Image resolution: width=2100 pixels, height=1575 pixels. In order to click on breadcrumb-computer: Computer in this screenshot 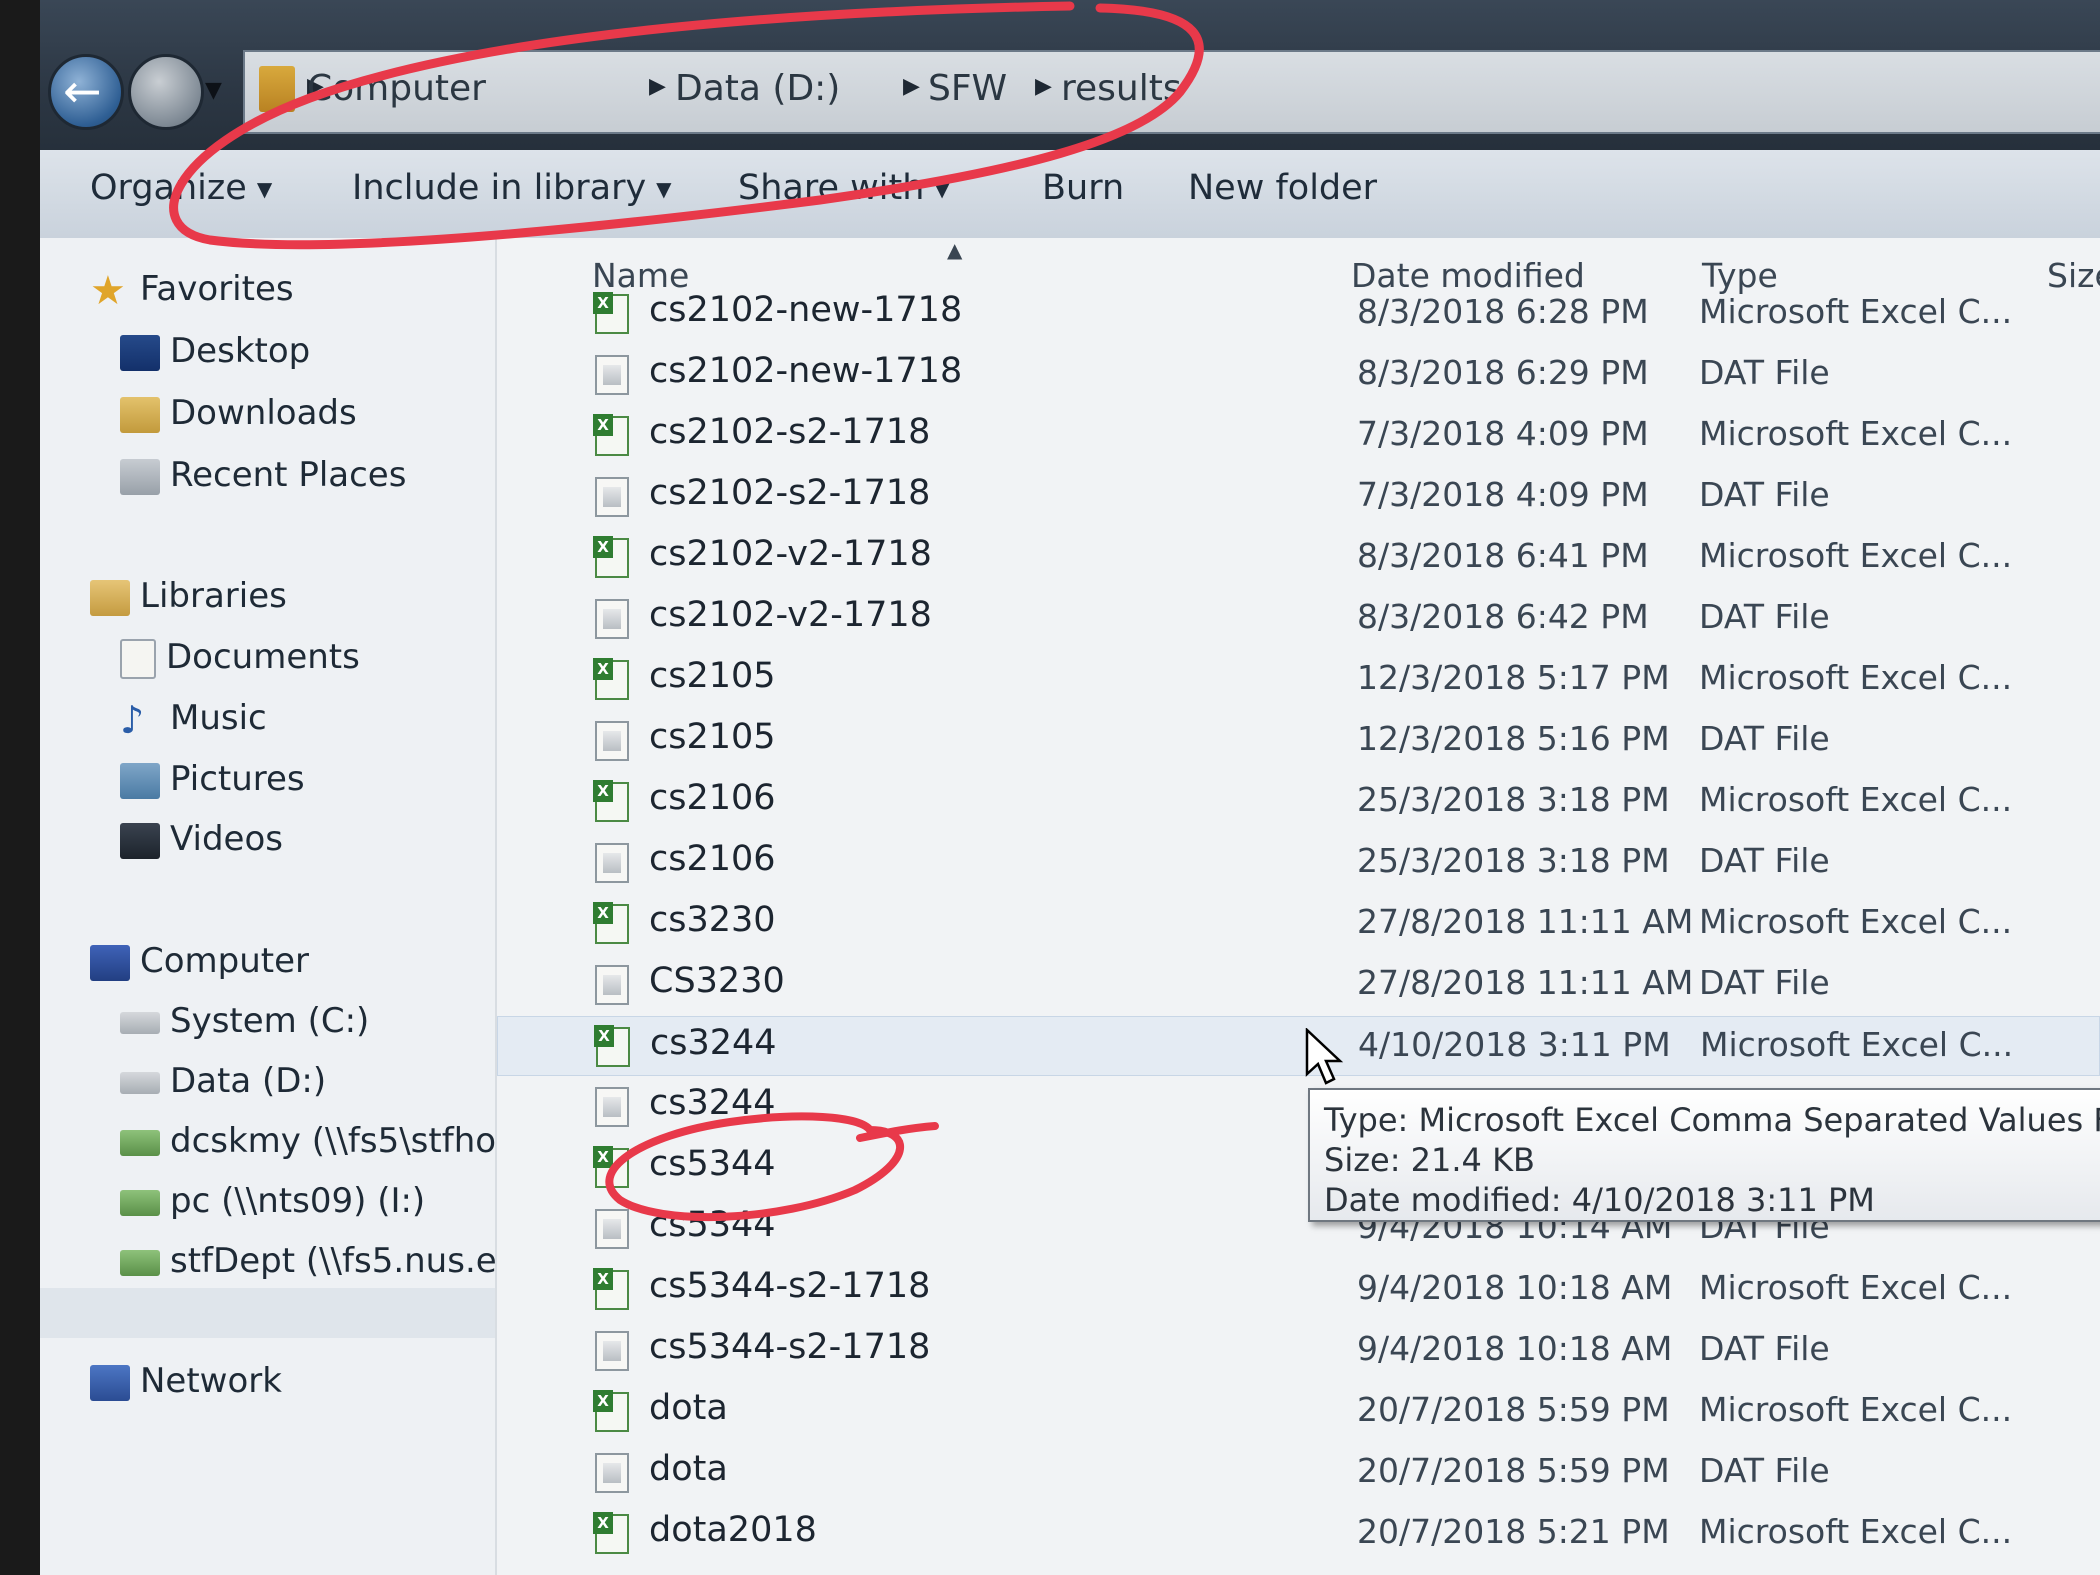, I will do `click(396, 88)`.